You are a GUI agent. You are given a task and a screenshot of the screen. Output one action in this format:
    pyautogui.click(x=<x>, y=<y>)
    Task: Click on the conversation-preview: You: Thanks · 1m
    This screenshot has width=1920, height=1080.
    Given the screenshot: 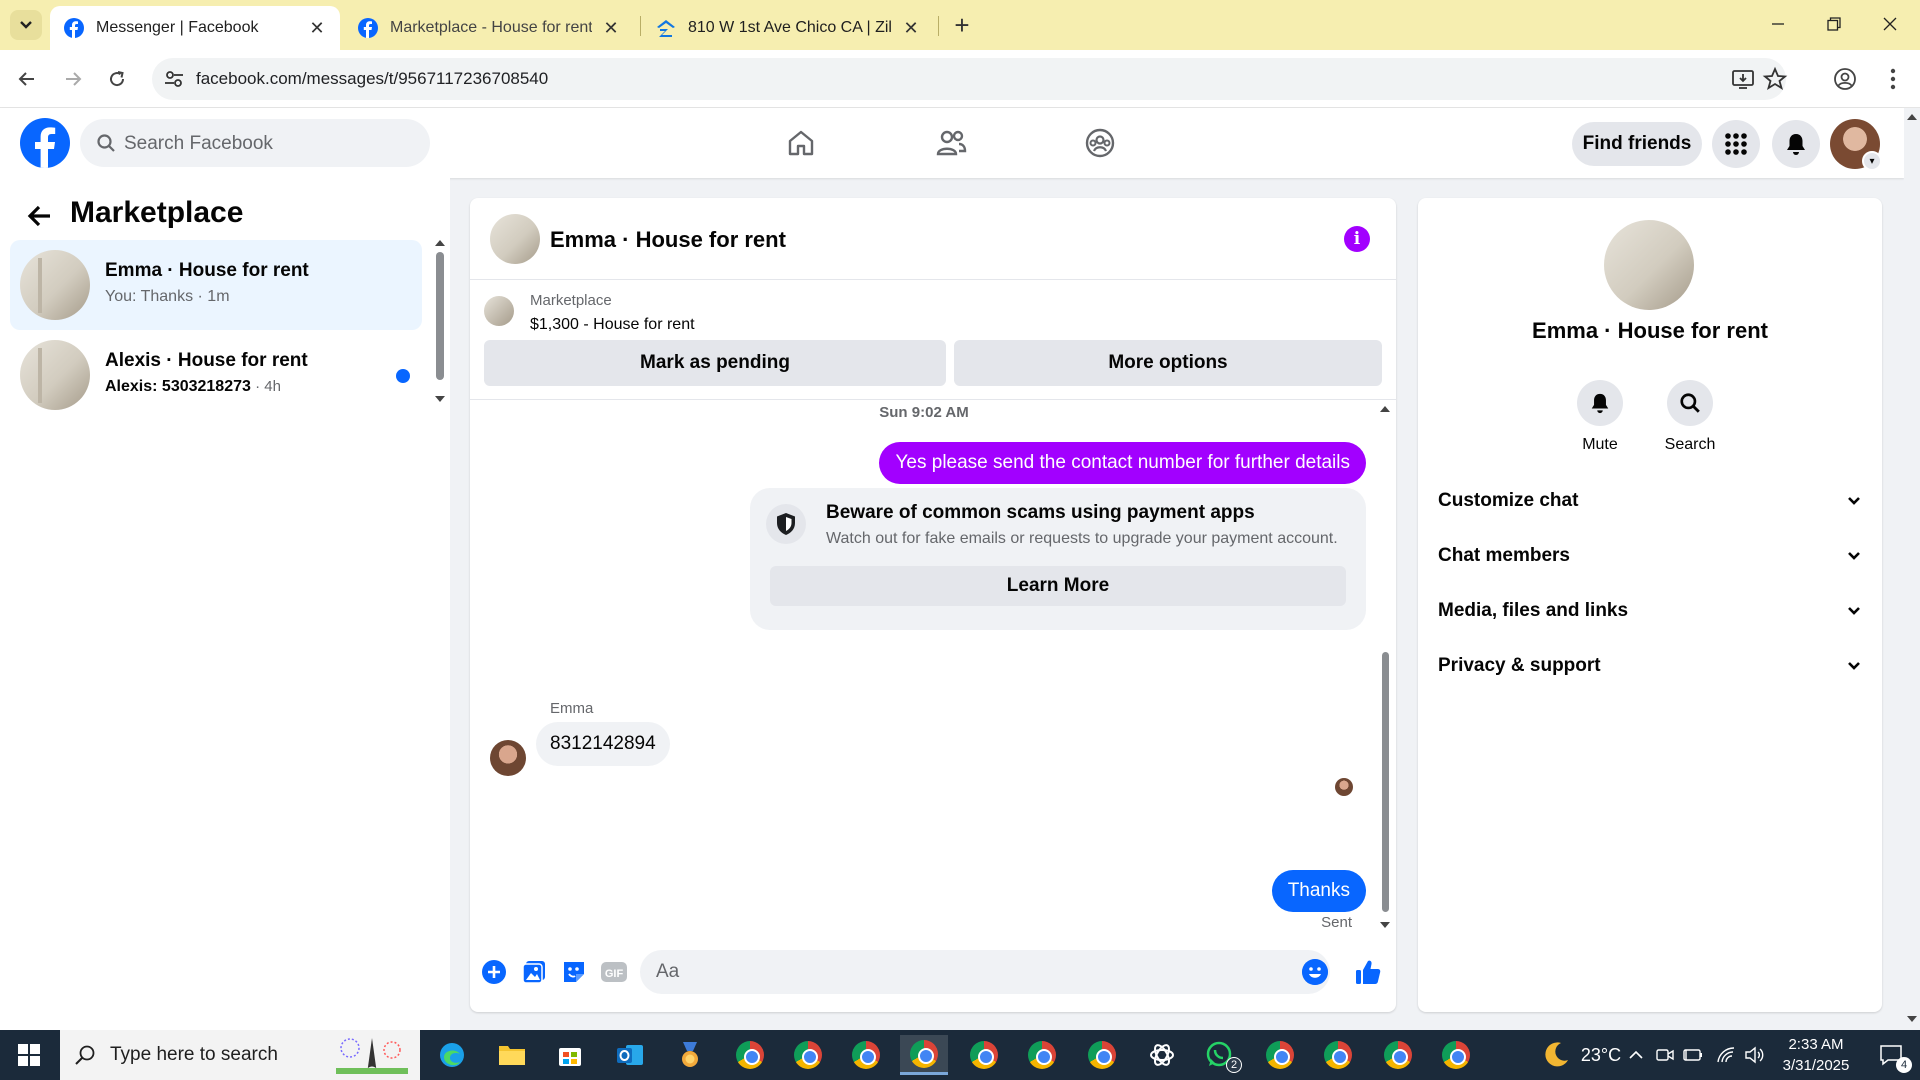 What is the action you would take?
    pyautogui.click(x=167, y=296)
    